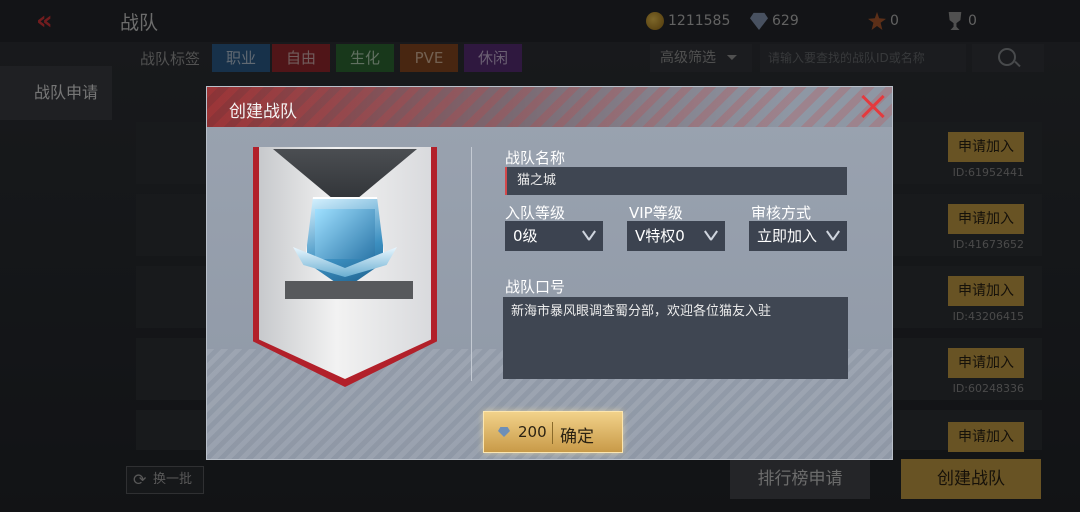 Image resolution: width=1080 pixels, height=512 pixels. Describe the element at coordinates (504, 432) in the screenshot. I see `diamond-icon` at that location.